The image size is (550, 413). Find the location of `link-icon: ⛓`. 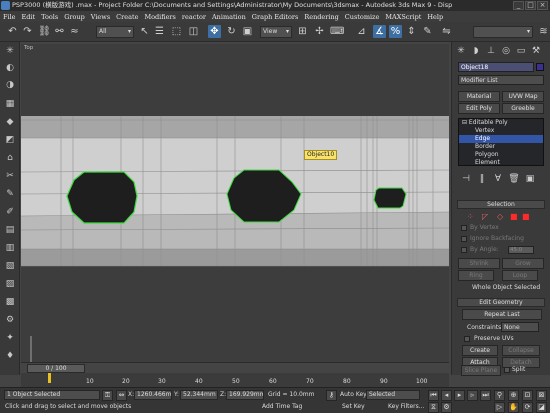

link-icon: ⛓ is located at coordinates (44, 31).